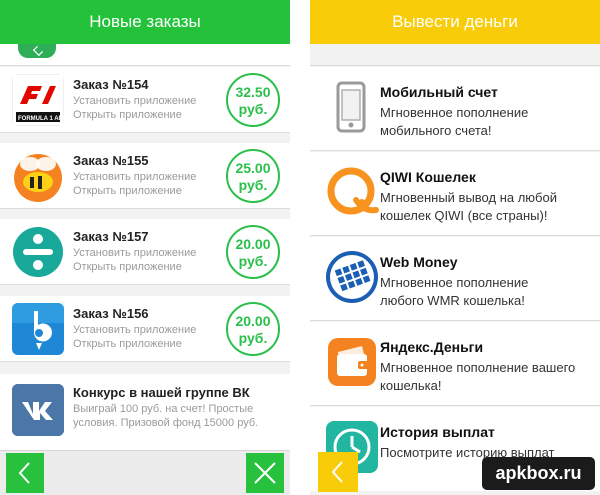 The width and height of the screenshot is (600, 495). I want to click on order-title: Заказ №154, so click(111, 84).